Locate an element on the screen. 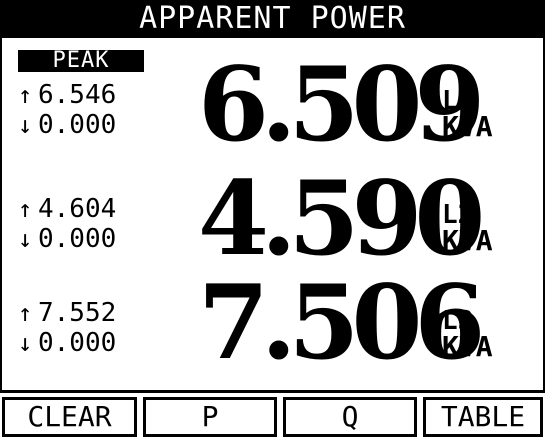 The width and height of the screenshot is (545, 443). l1-max-row: ↑ 6.546 is located at coordinates (67, 95).